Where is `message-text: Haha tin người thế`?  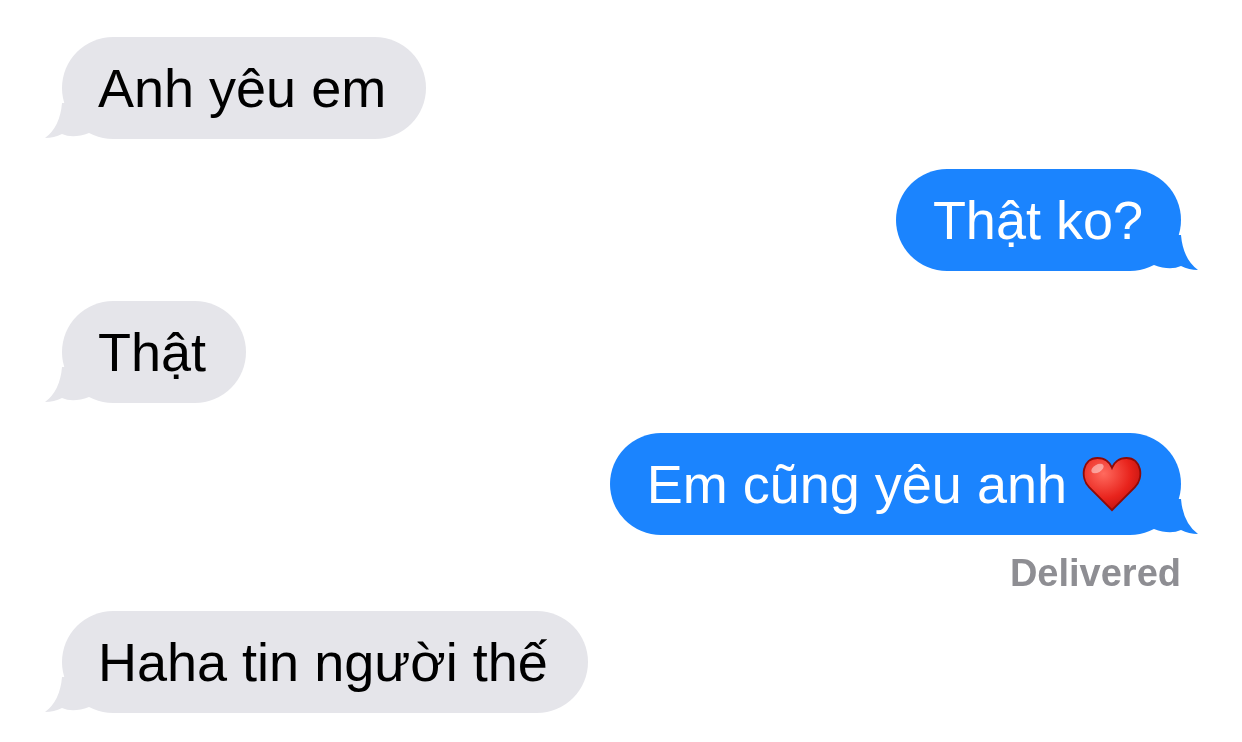 message-text: Haha tin người thế is located at coordinates (323, 662).